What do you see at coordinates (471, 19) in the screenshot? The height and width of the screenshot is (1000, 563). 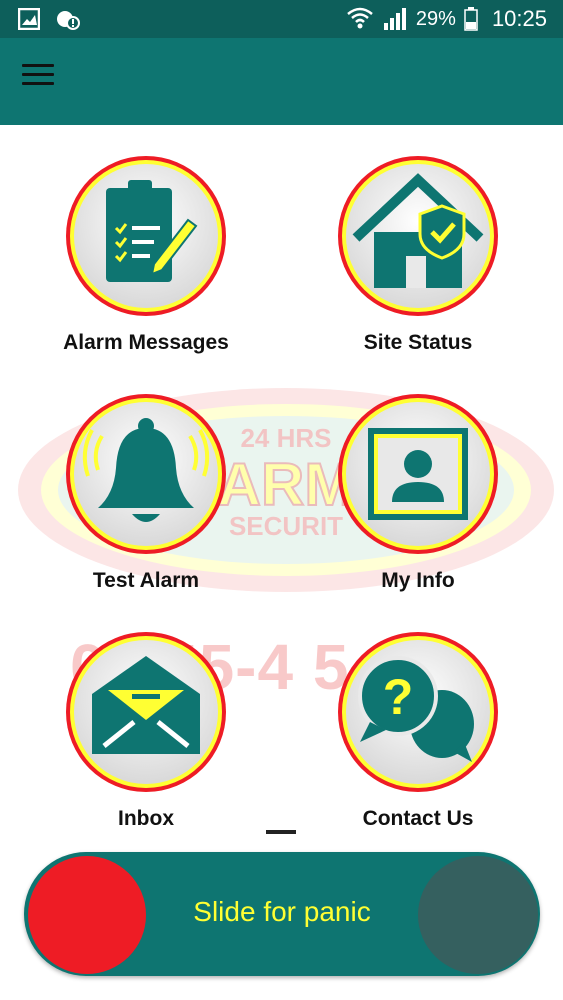 I see `battery-icon` at bounding box center [471, 19].